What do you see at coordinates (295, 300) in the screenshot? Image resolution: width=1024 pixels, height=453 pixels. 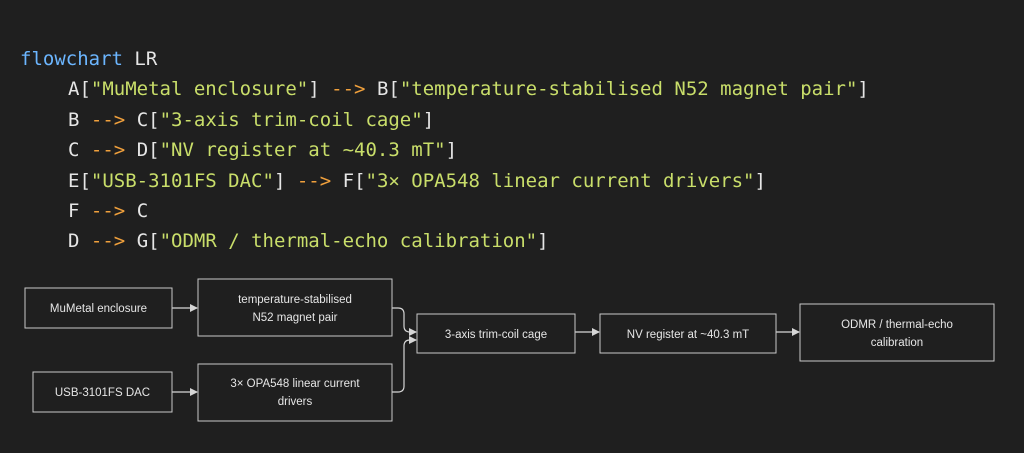 I see `node-label: temperature-stabilised` at bounding box center [295, 300].